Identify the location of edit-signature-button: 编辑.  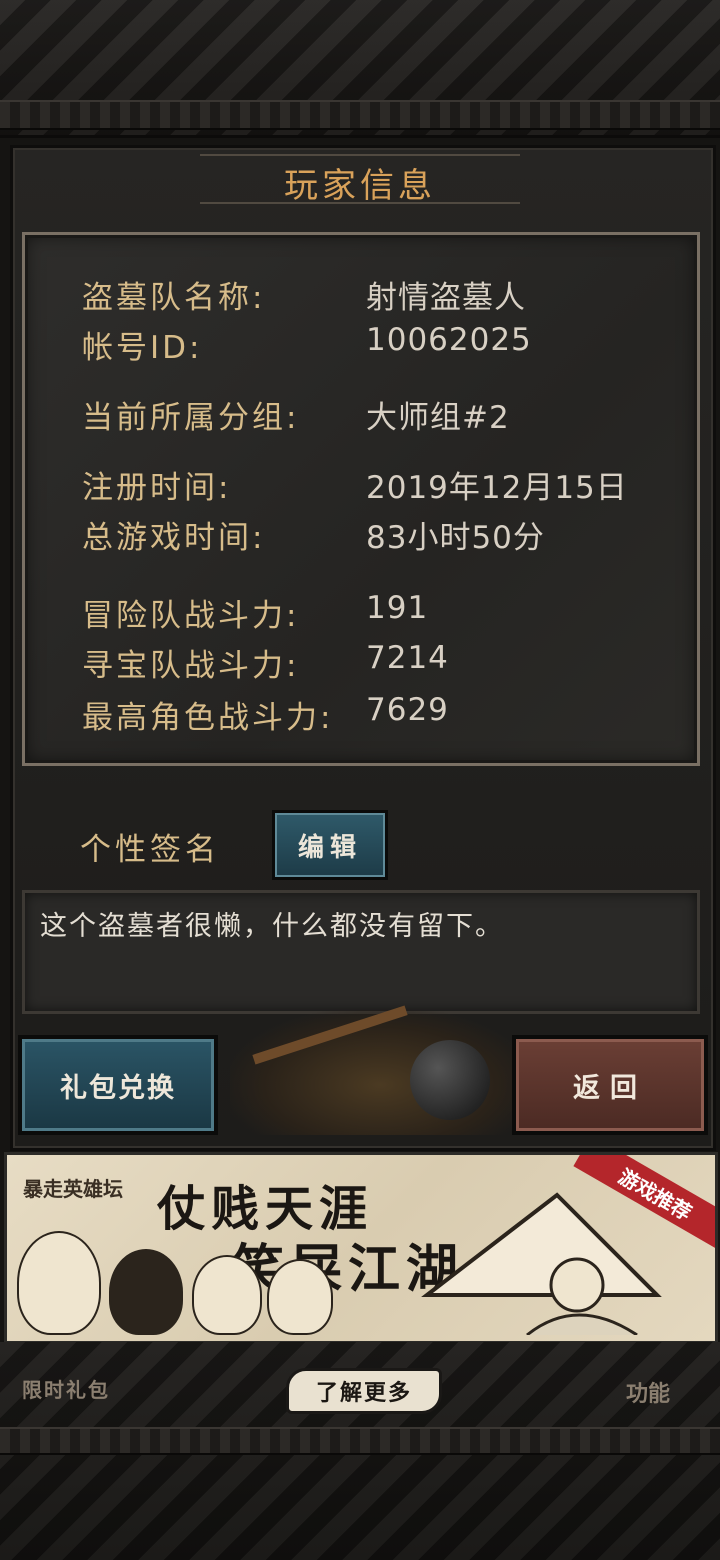
(330, 845).